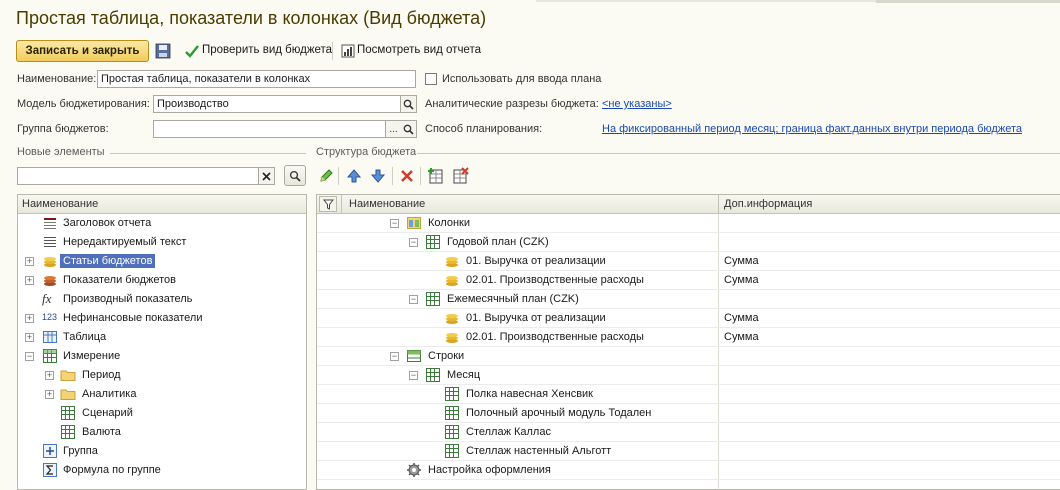 The width and height of the screenshot is (1060, 490). What do you see at coordinates (348, 52) in the screenshot?
I see `report-icon` at bounding box center [348, 52].